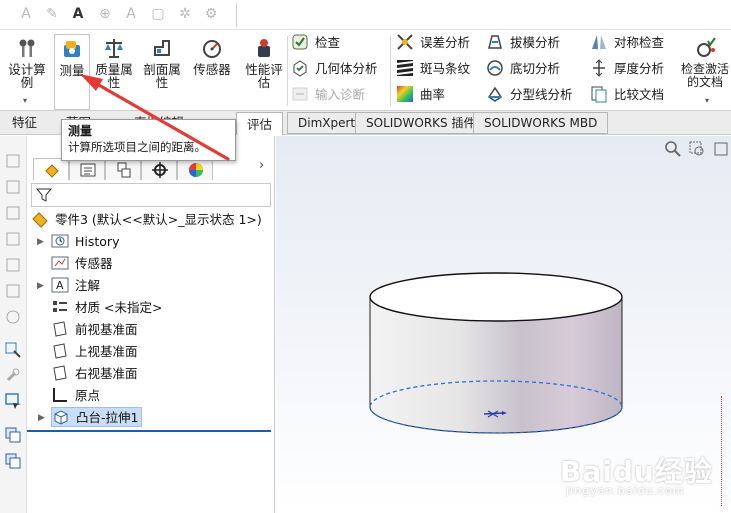 Image resolution: width=731 pixels, height=513 pixels. Describe the element at coordinates (87, 169) in the screenshot. I see `tab-property-manager` at that location.